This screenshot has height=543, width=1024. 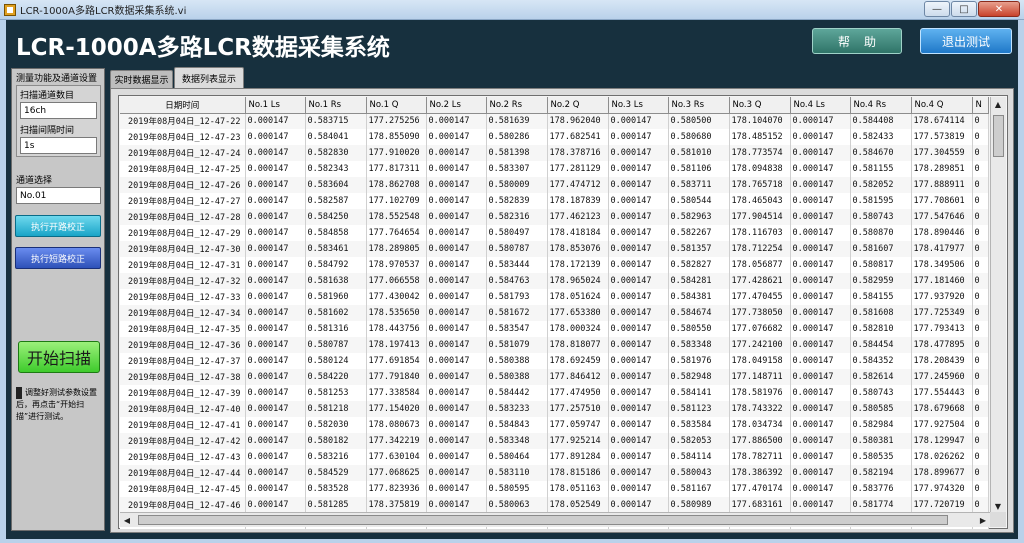 I want to click on column-header: No.3 Q, so click(x=760, y=105).